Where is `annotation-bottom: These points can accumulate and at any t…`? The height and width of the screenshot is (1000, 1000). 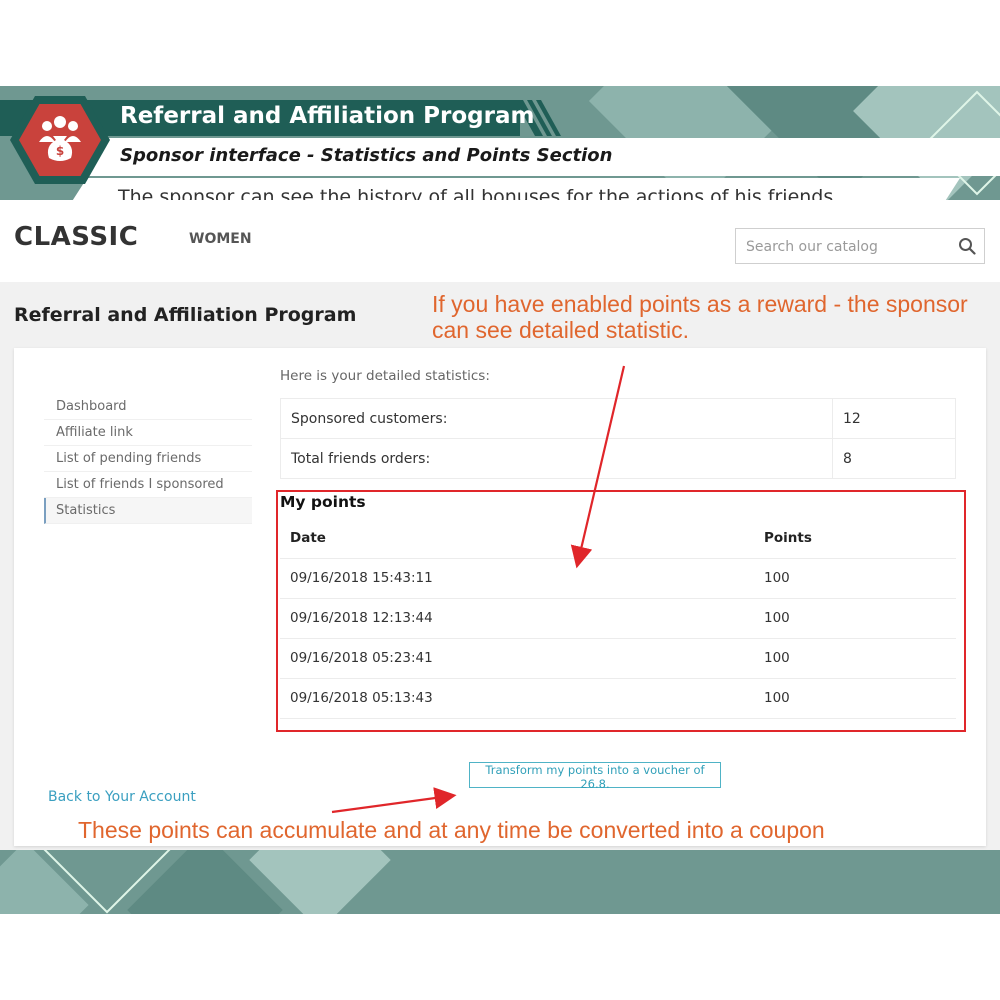
annotation-bottom: These points can accumulate and at any t… is located at coordinates (451, 830).